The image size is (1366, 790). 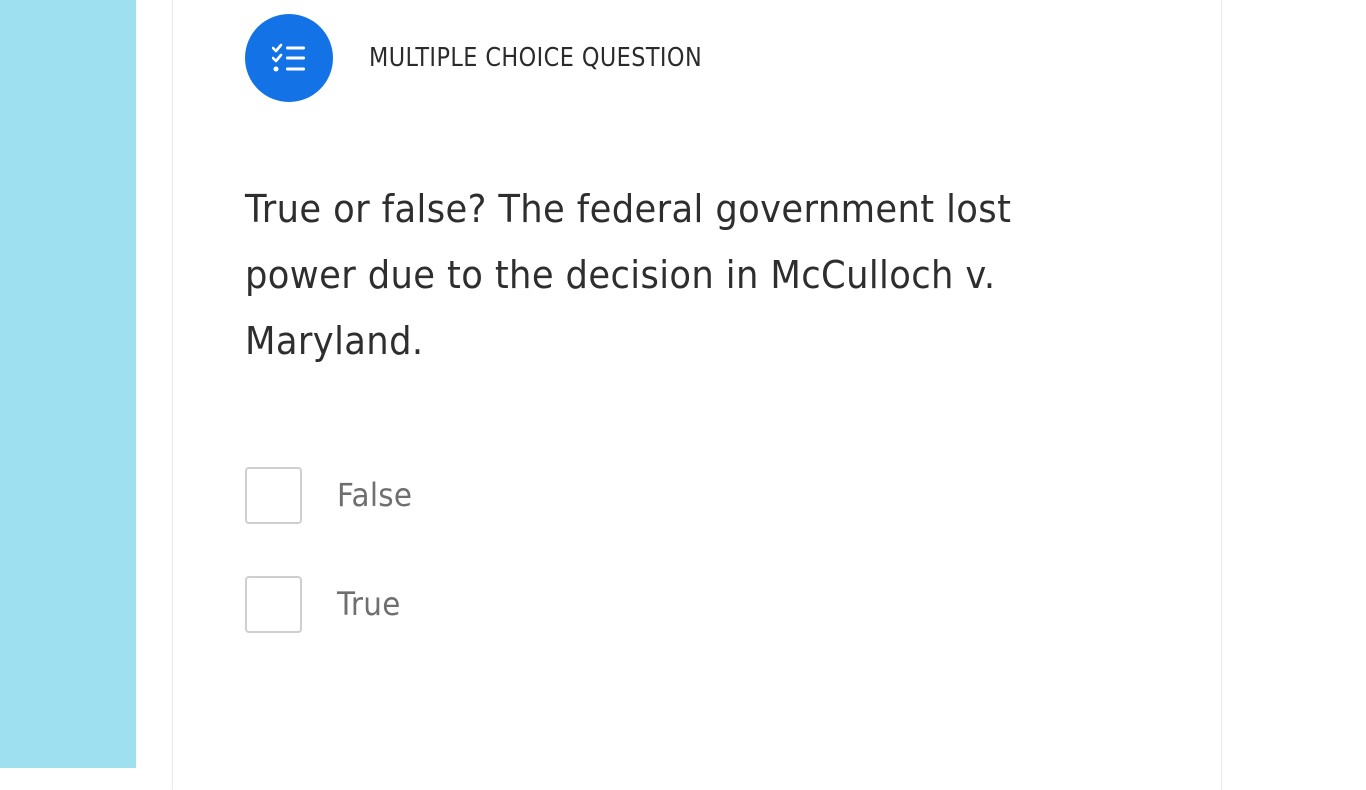 I want to click on choice-false: False, so click(x=332, y=495).